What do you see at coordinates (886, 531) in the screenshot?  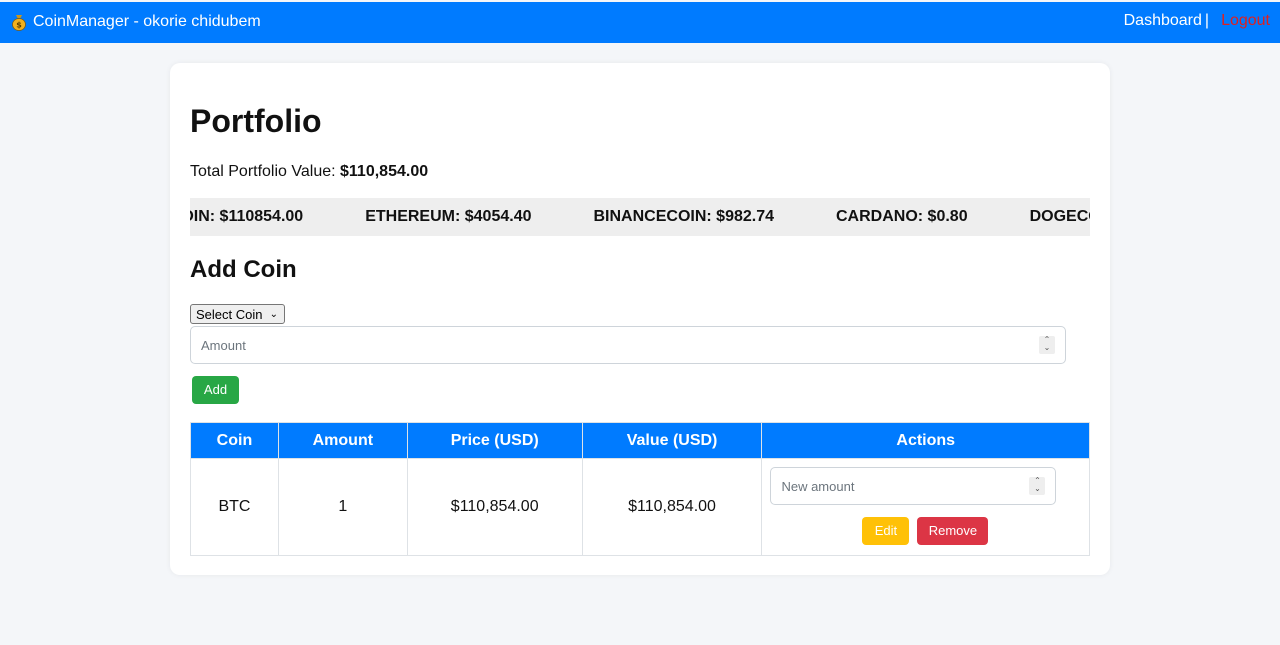 I see `edit-button: Edit` at bounding box center [886, 531].